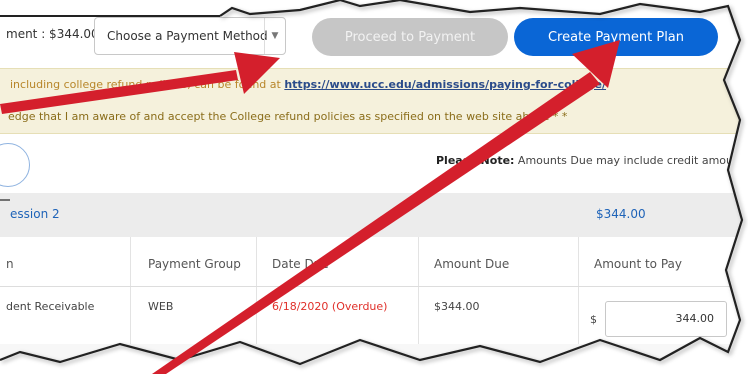 This screenshot has width=748, height=374. What do you see at coordinates (10, 264) in the screenshot?
I see `column-header-description: n` at bounding box center [10, 264].